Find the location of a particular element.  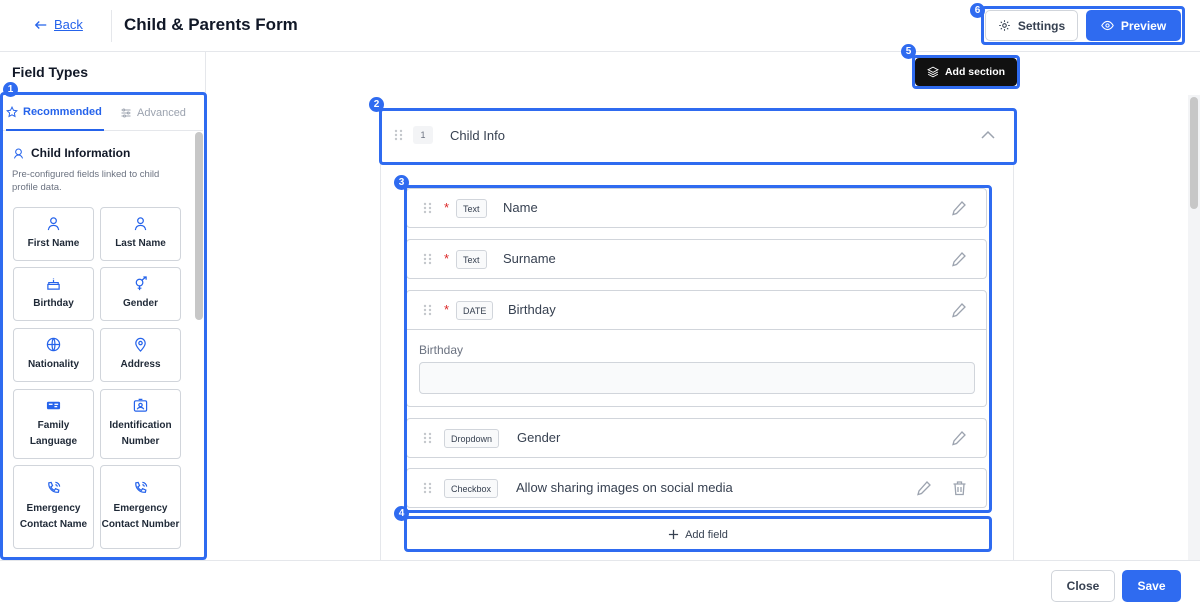

id-card-icon is located at coordinates (140, 405).